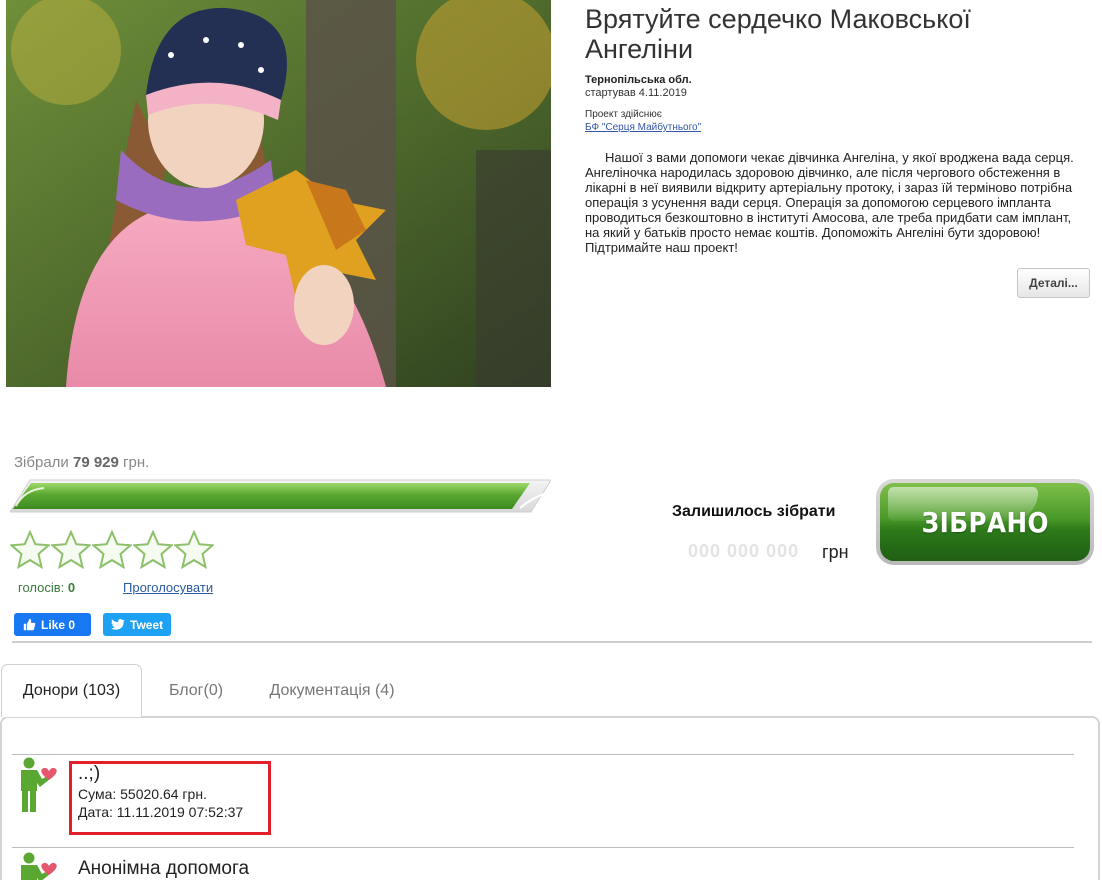 The width and height of the screenshot is (1102, 880). Describe the element at coordinates (643, 127) in the screenshot. I see `organization-link: БФ "Серця Майбутнього"` at that location.